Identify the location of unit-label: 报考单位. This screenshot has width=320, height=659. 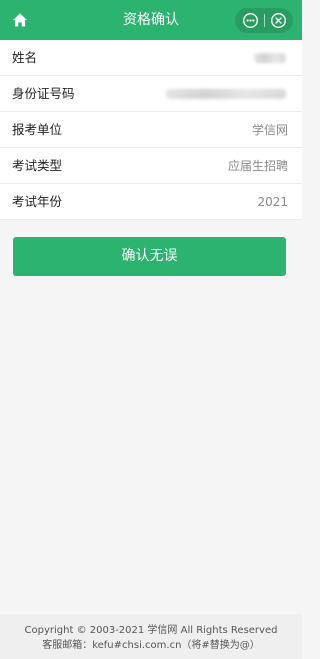
(37, 129).